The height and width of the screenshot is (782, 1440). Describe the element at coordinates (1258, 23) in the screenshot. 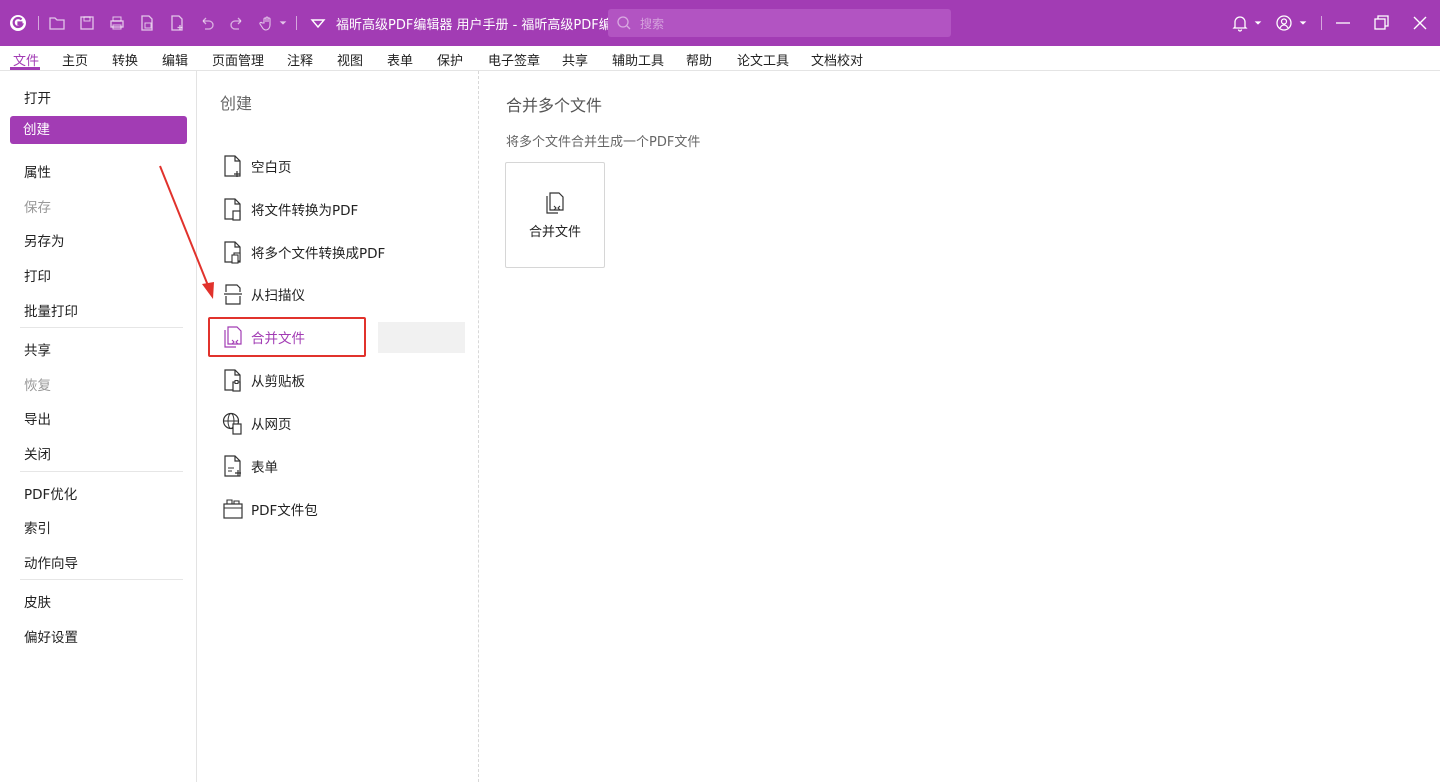

I see `notification-dropdown-icon` at that location.